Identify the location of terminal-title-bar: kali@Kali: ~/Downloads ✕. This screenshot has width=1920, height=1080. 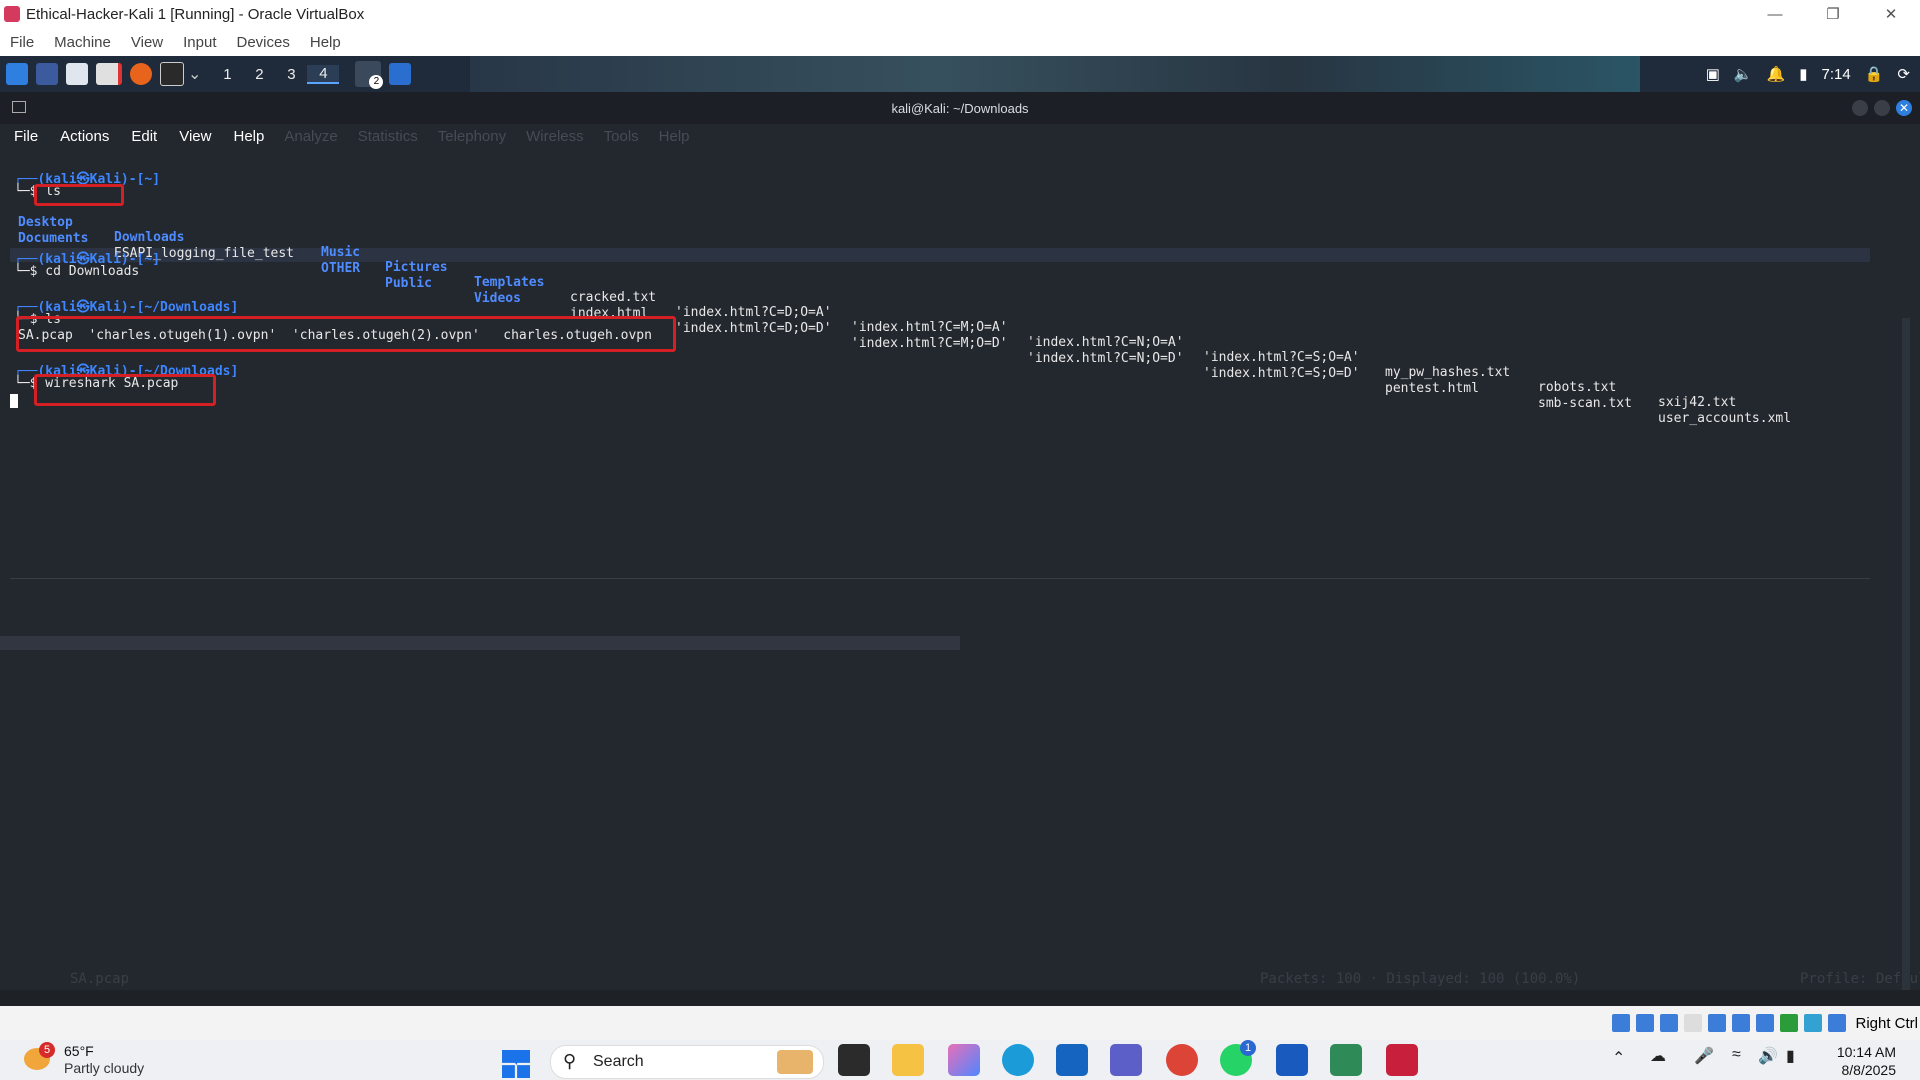
(960, 108).